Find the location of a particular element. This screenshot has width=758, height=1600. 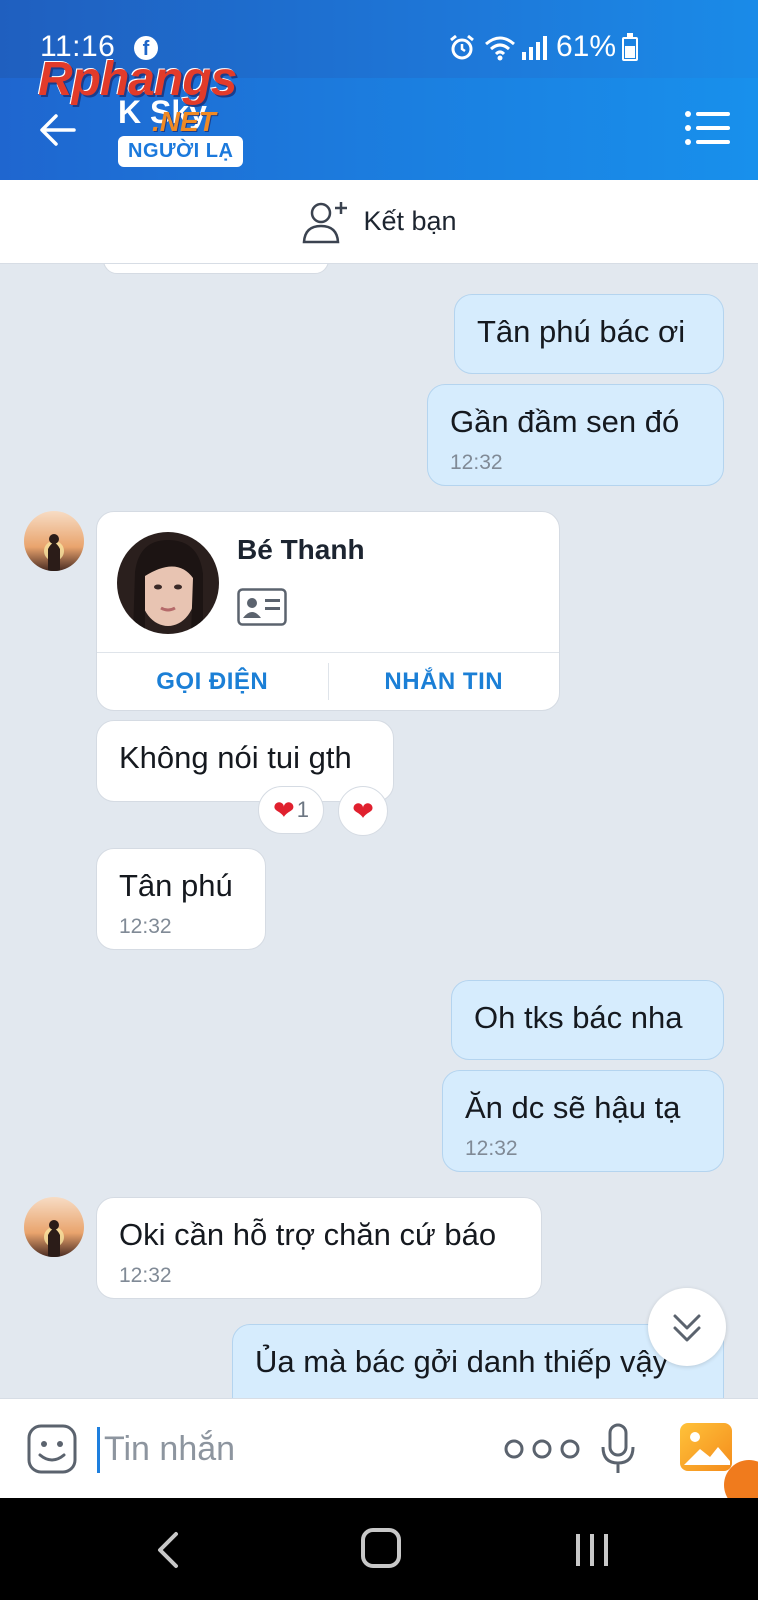

react-button: ❤ is located at coordinates (363, 811).